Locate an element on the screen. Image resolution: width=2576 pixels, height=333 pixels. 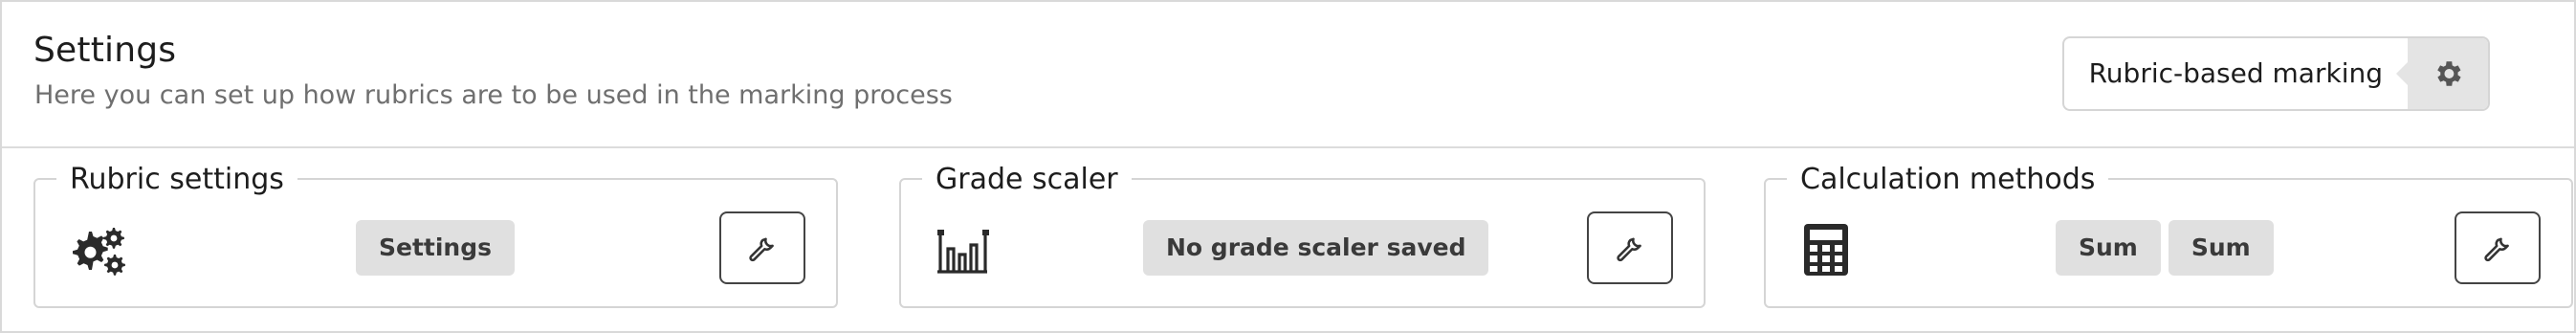
cogs-icon is located at coordinates (99, 252).